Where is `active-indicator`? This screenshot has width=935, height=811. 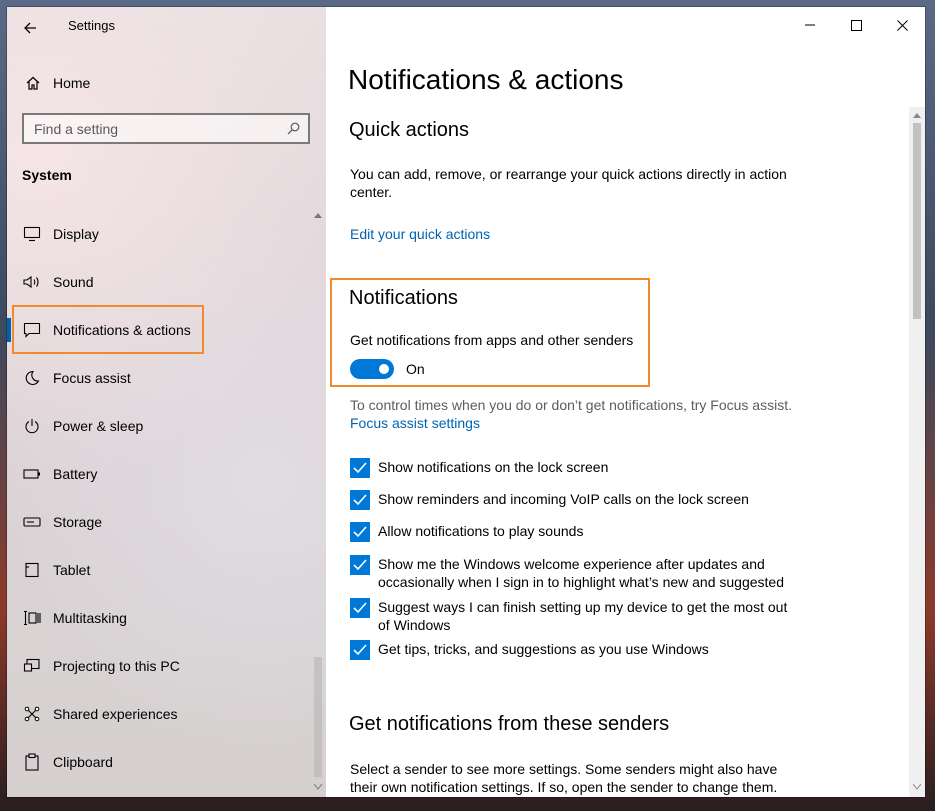
active-indicator is located at coordinates (9, 330).